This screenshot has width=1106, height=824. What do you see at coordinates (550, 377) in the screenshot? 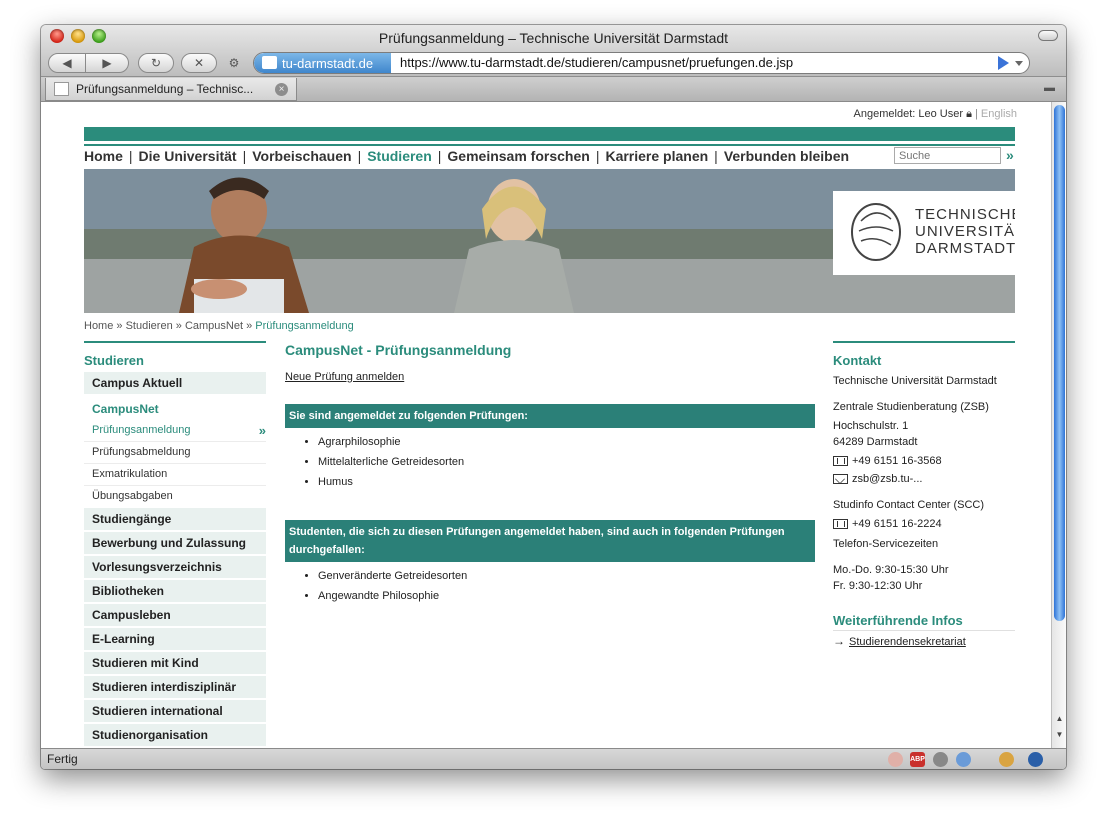
I see `new-exam-registration-link: Neue Prüfung anmelden` at bounding box center [550, 377].